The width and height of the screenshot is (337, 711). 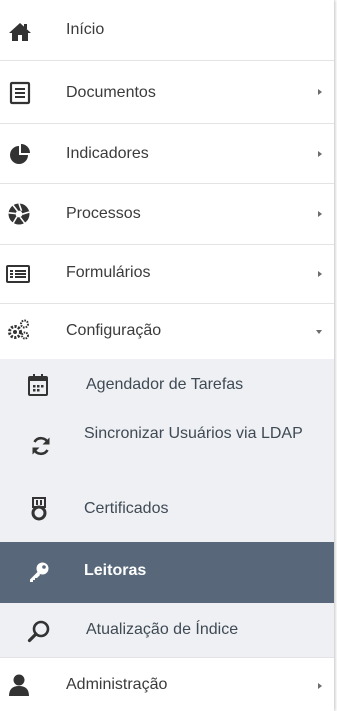 I want to click on cogs-icon, so click(x=18, y=330).